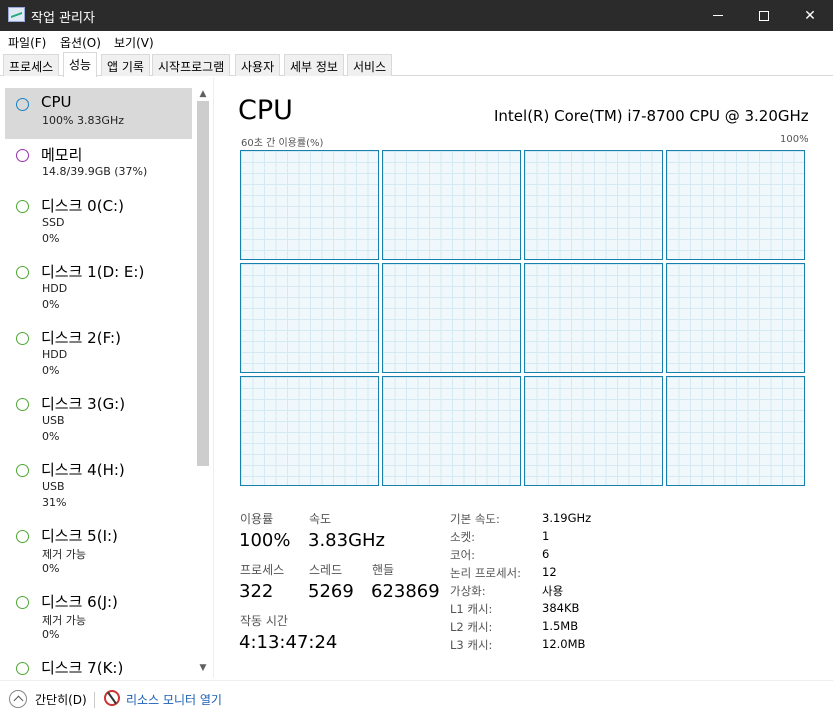 This screenshot has width=833, height=724. Describe the element at coordinates (320, 519) in the screenshot. I see `speed-label: 속도` at that location.